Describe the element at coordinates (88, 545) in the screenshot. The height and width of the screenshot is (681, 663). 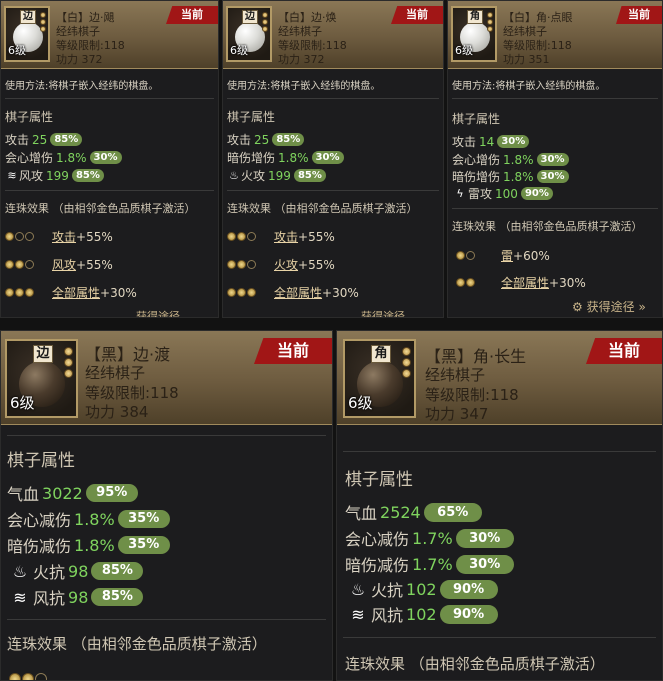
I see `stat-row: 暗伤减伤 1.8% 35%` at that location.